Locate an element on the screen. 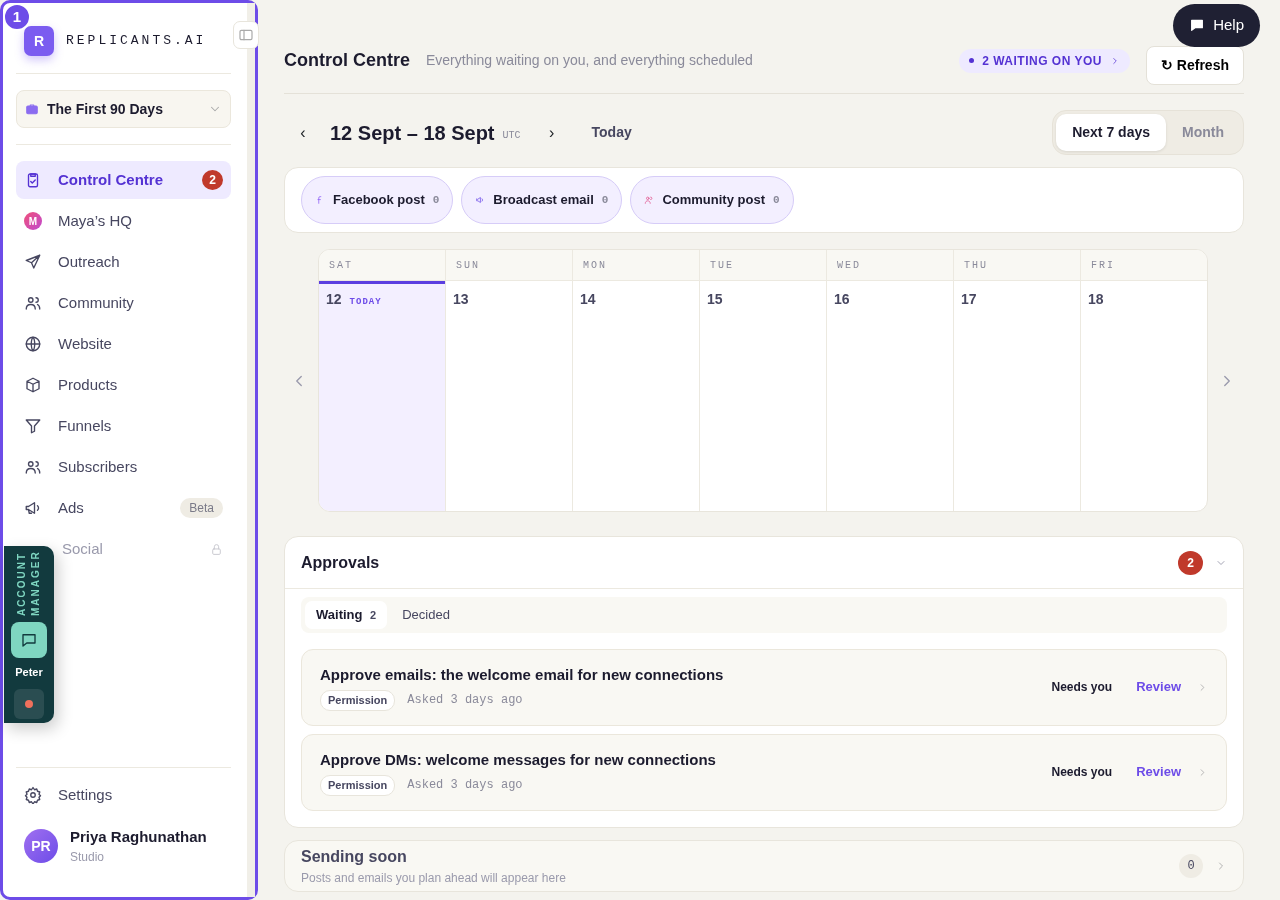  filter-tab: Decided is located at coordinates (426, 615).